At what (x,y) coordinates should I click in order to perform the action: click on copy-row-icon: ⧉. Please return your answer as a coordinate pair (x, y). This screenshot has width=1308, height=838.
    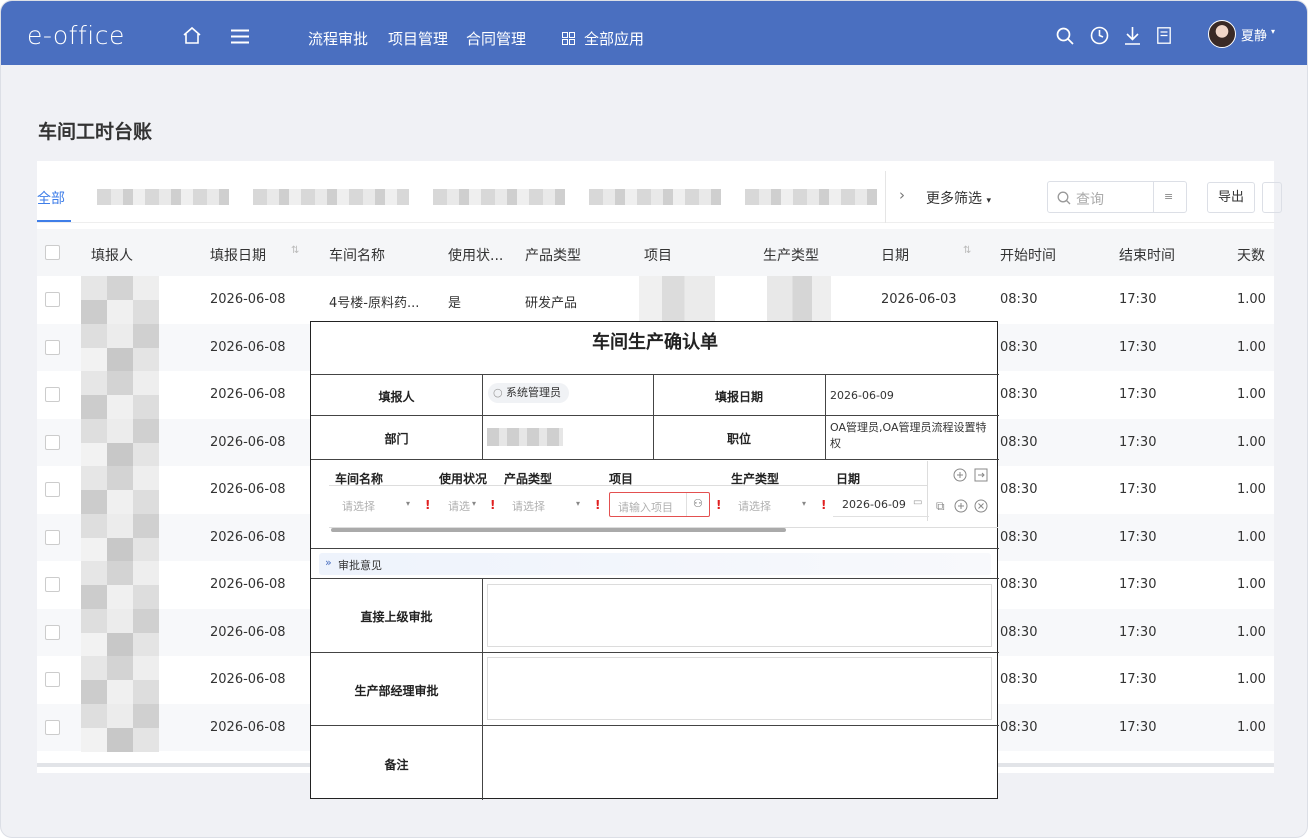
    Looking at the image, I should click on (940, 506).